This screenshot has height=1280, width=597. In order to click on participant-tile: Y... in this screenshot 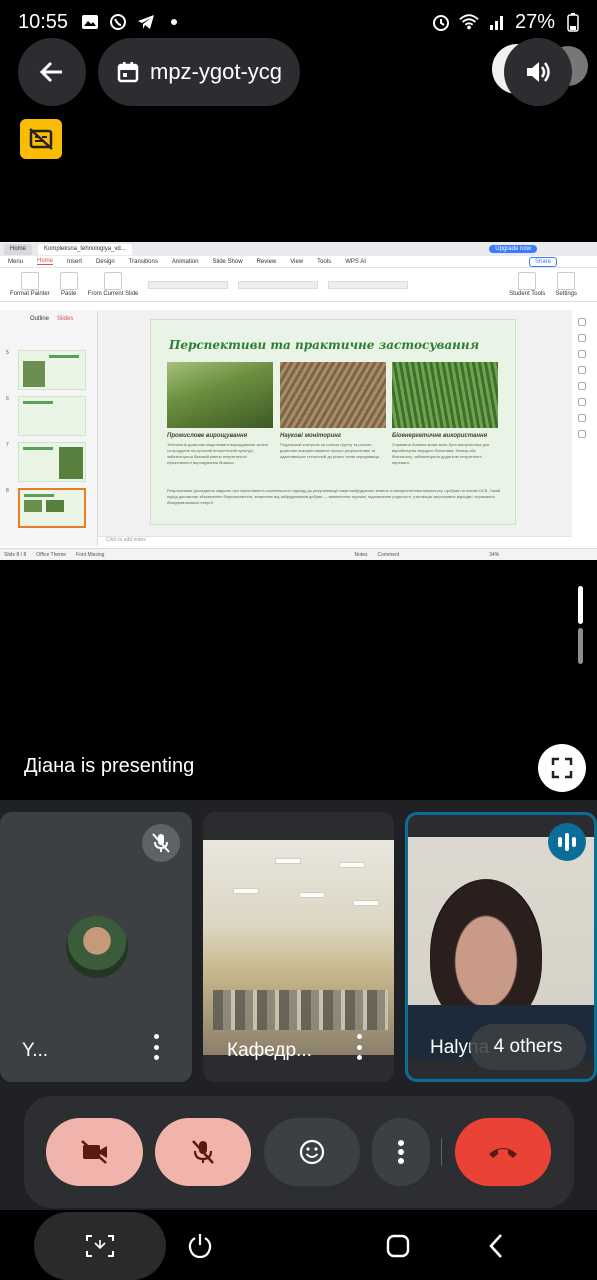, I will do `click(96, 947)`.